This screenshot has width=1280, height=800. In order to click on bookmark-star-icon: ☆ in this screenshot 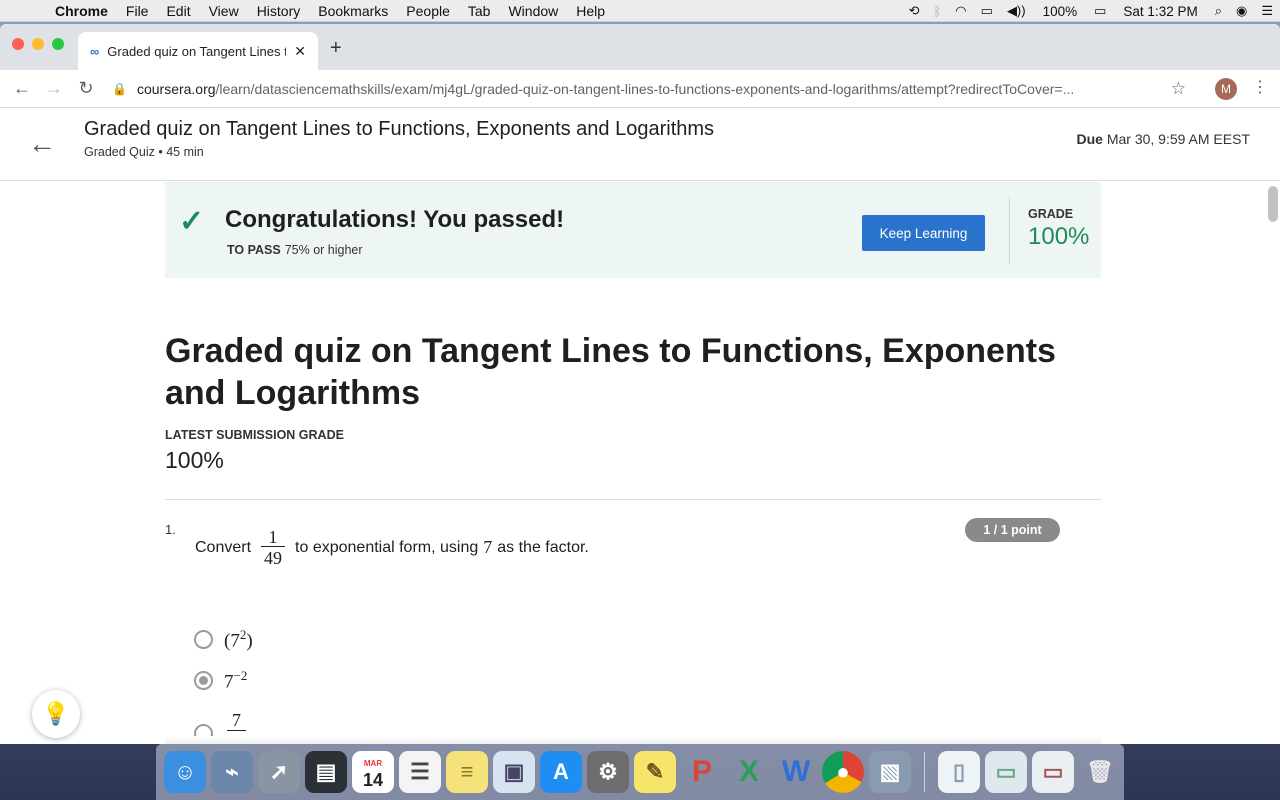, I will do `click(1178, 89)`.